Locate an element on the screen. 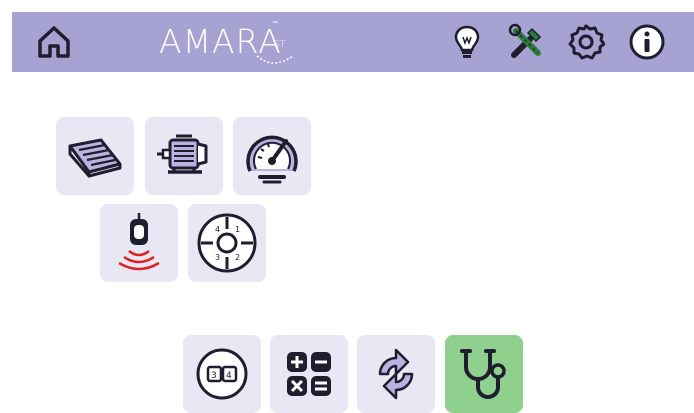 The height and width of the screenshot is (413, 694). brand-trademark: ™ is located at coordinates (275, 23).